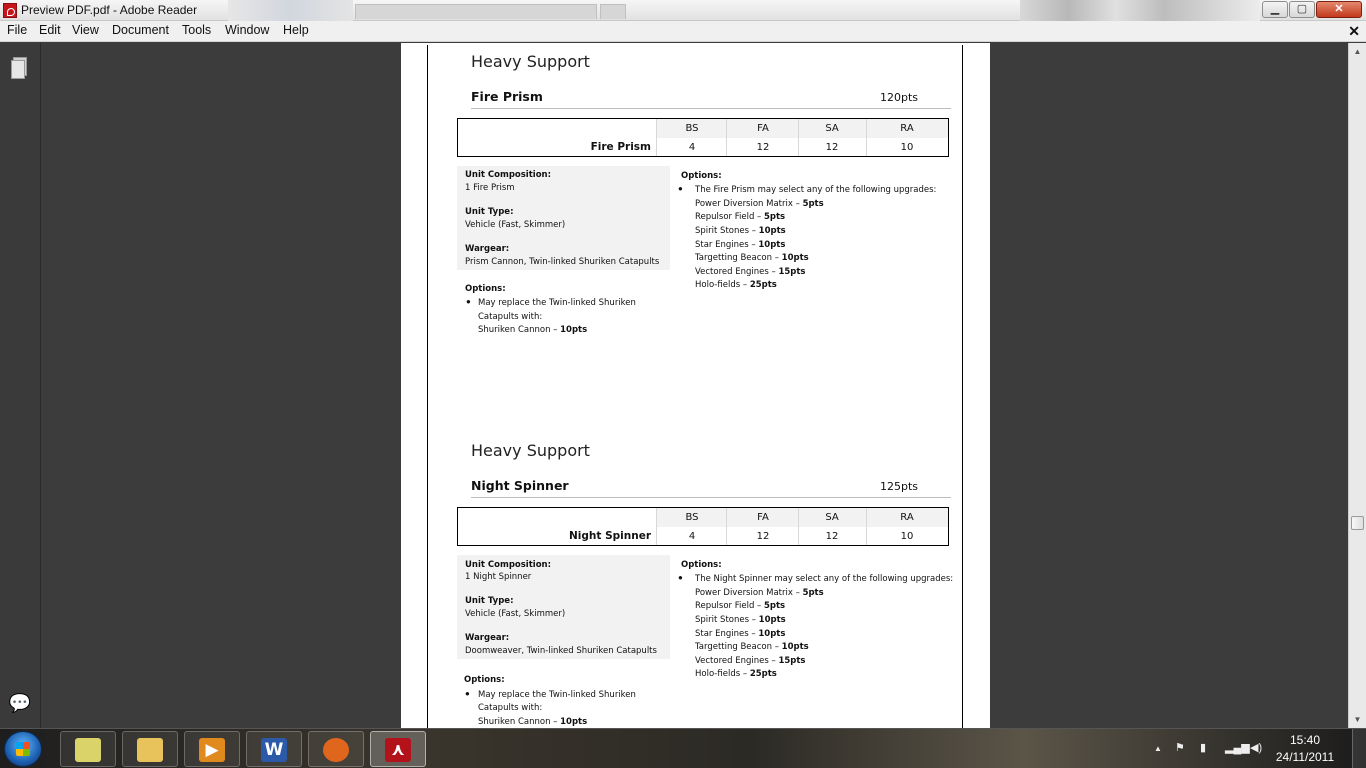  I want to click on volume-icon: ◀), so click(1256, 747).